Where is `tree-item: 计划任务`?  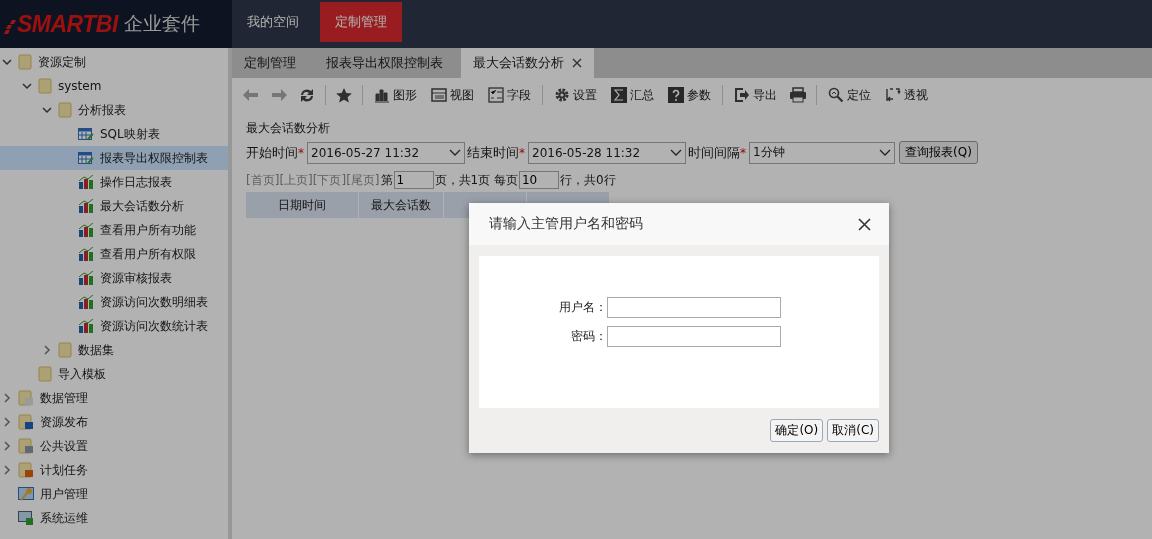
tree-item: 计划任务 is located at coordinates (114, 470).